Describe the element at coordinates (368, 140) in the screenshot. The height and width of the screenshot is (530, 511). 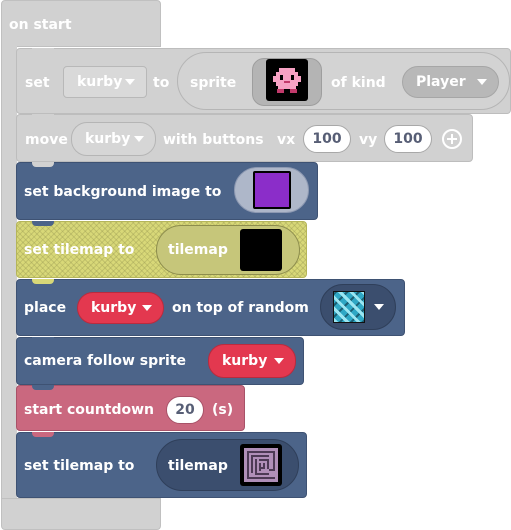
I see `vy-label: vy` at that location.